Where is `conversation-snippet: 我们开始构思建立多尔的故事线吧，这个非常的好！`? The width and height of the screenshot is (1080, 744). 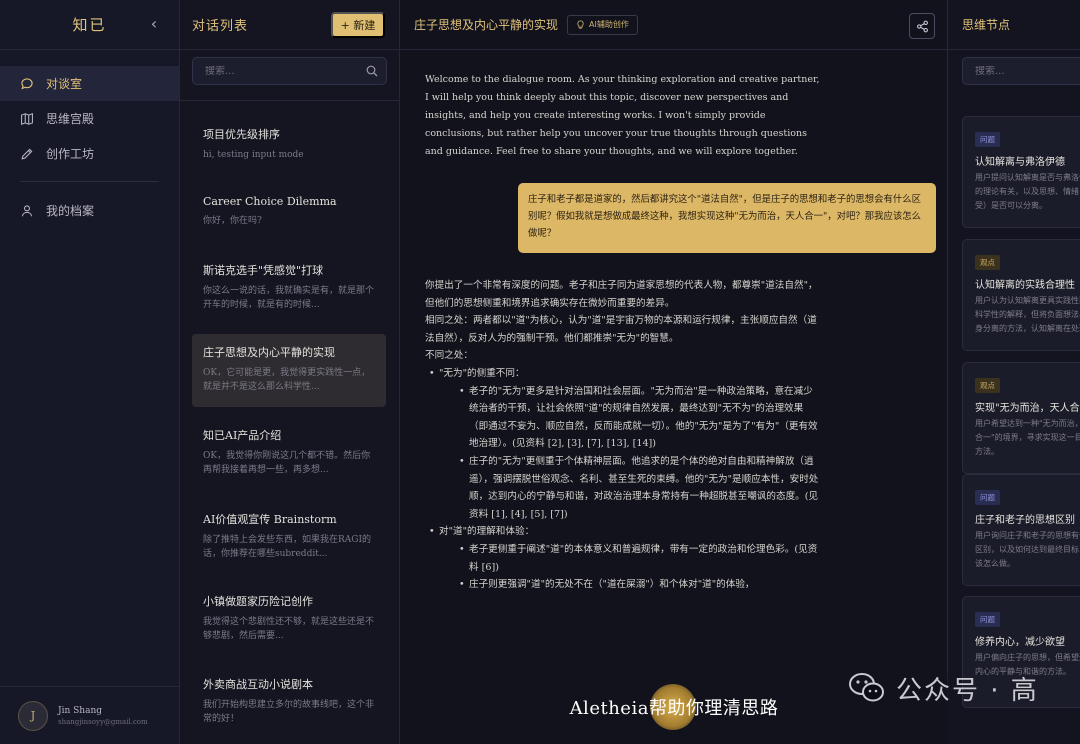
conversation-snippet: 我们开始构思建立多尔的故事线吧，这个非常的好！ is located at coordinates (289, 712).